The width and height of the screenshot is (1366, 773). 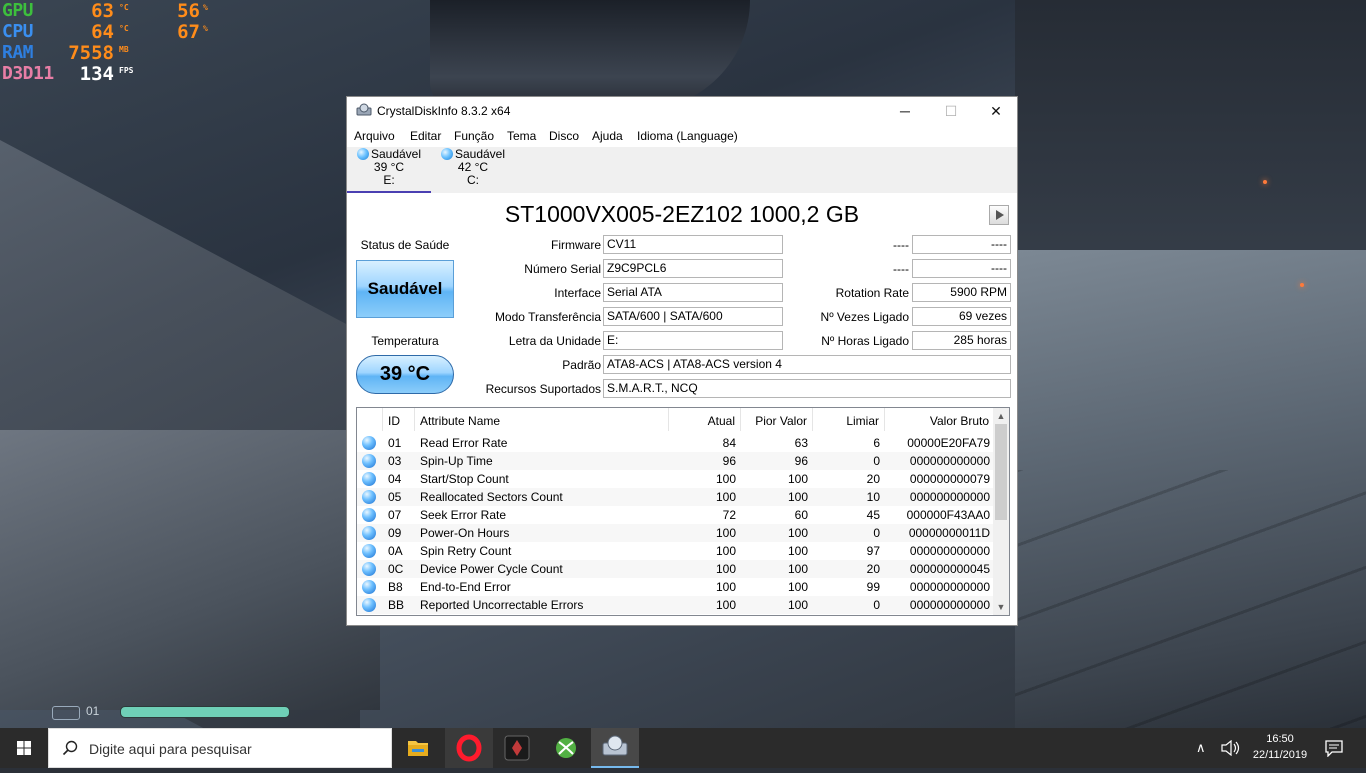 What do you see at coordinates (1001, 472) in the screenshot?
I see `scroll-thumb` at bounding box center [1001, 472].